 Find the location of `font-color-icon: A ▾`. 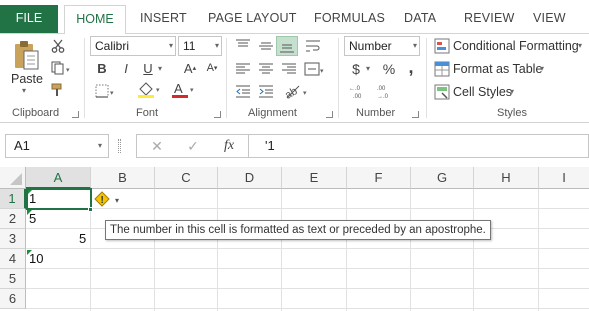

font-color-icon: A ▾ is located at coordinates (184, 90).